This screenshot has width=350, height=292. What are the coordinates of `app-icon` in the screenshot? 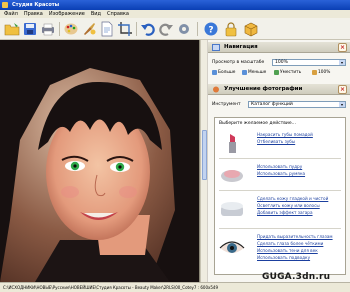 It's located at (5, 5).